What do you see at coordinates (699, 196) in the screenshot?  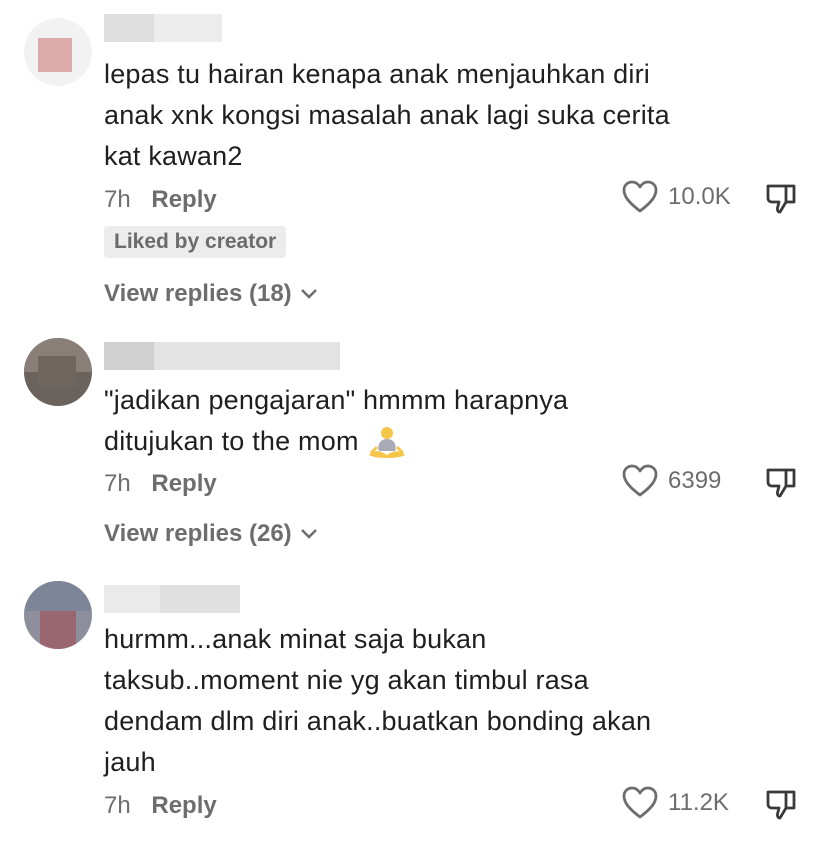 I see `like-count: 10.0K` at bounding box center [699, 196].